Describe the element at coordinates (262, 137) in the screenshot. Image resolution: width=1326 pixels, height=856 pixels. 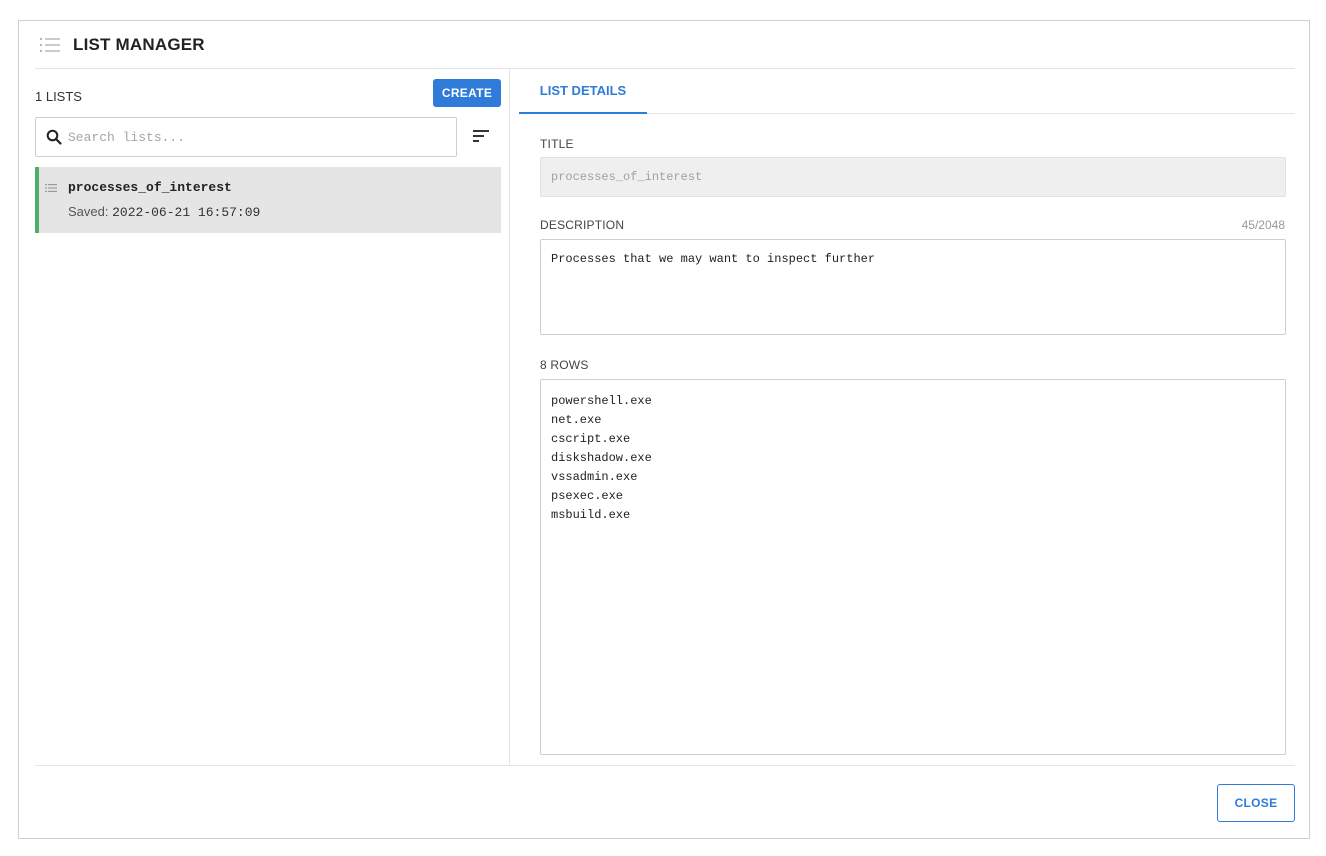
I see `search-input` at that location.